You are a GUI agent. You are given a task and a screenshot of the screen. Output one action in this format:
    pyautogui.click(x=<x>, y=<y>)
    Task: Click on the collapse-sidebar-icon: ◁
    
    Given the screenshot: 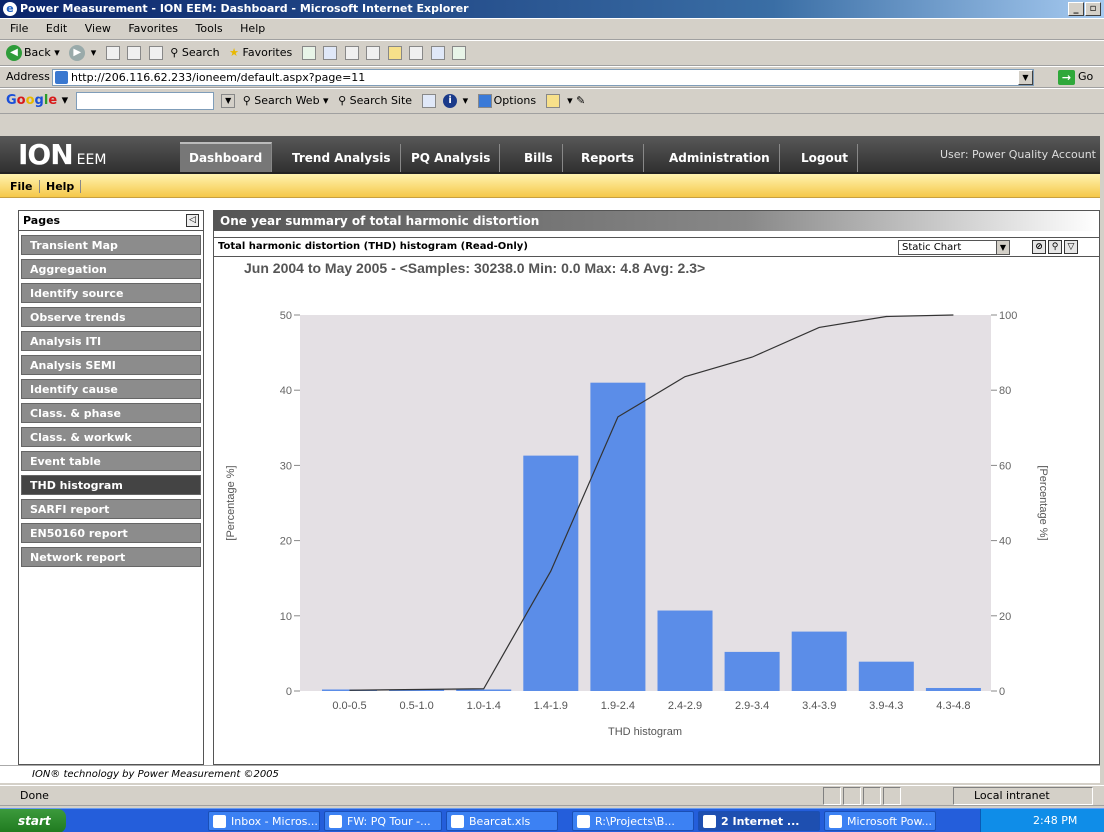 What is the action you would take?
    pyautogui.click(x=192, y=220)
    